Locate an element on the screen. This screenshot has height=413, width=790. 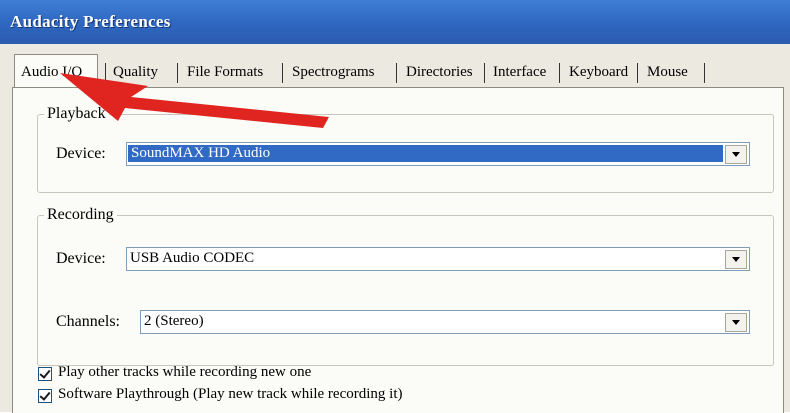
red-arrow-icon is located at coordinates (194, 100).